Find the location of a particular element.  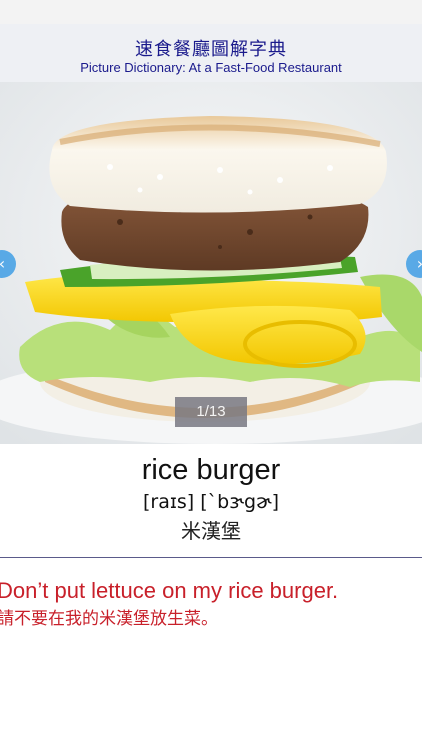

chevron-left-icon: ‹ is located at coordinates (2, 263).